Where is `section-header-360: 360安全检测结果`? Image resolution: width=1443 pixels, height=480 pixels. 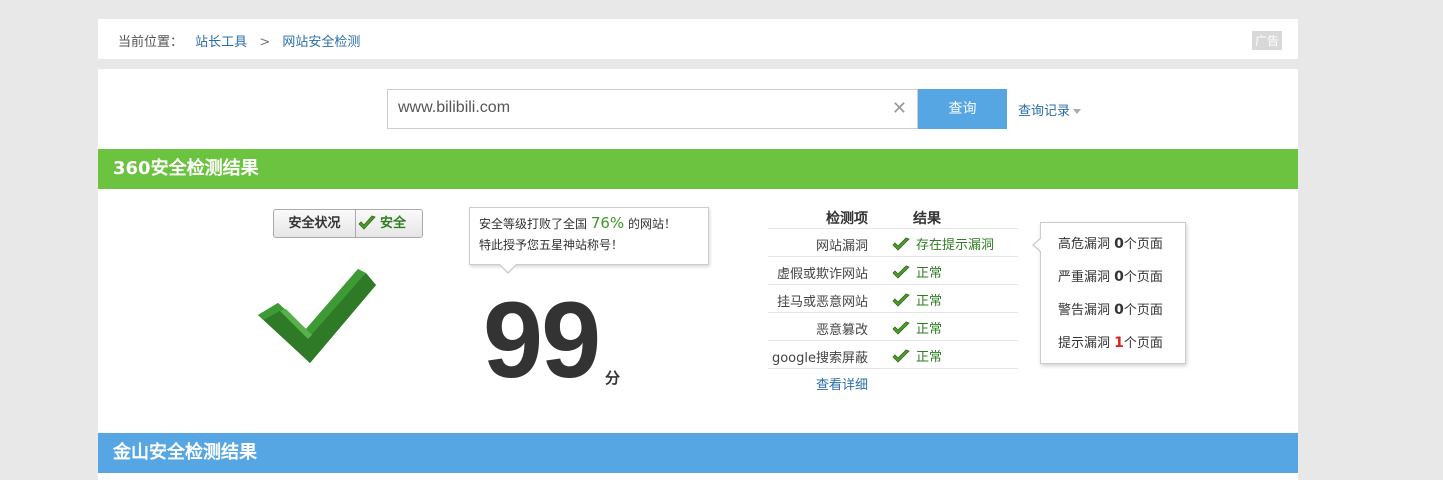
section-header-360: 360安全检测结果 is located at coordinates (698, 169).